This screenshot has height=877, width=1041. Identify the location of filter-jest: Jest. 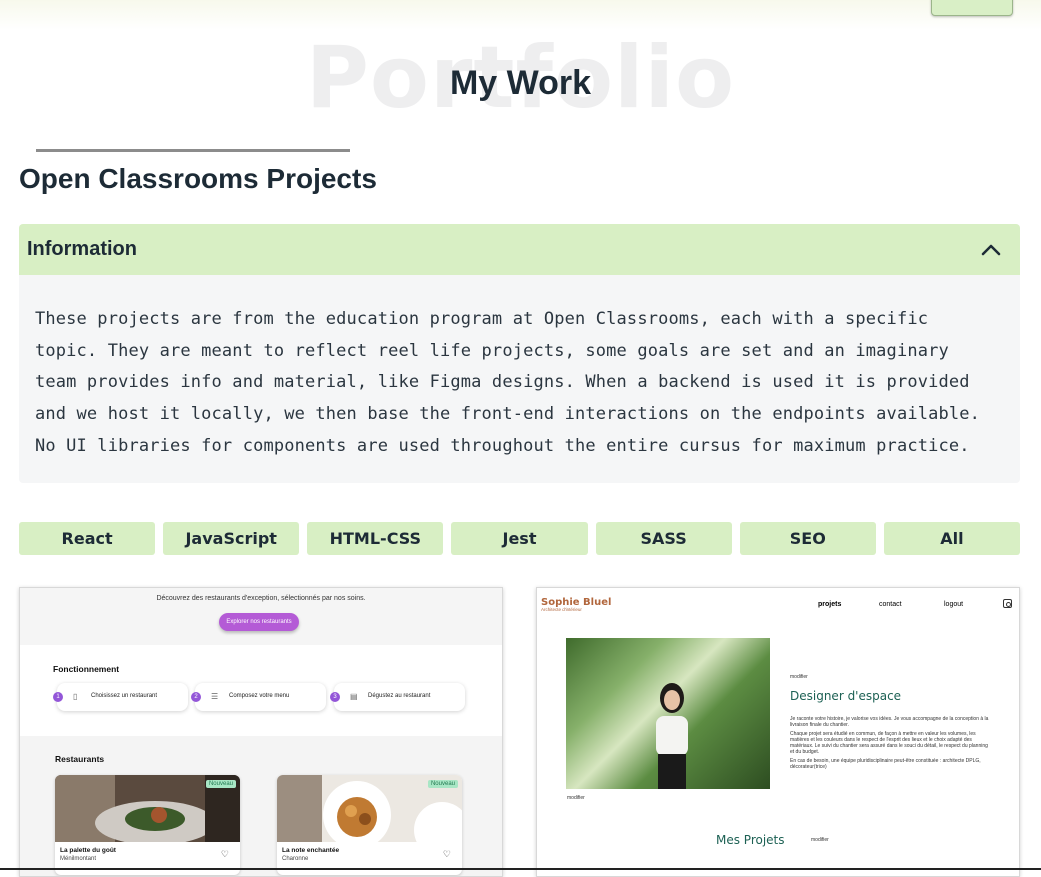
(519, 538).